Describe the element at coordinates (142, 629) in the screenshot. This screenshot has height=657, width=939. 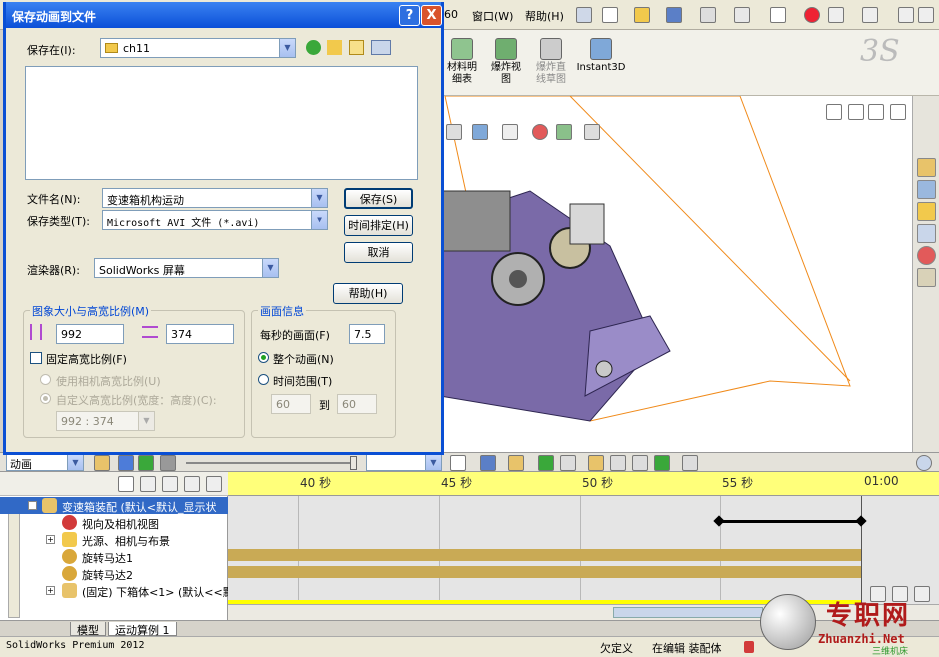
I see `tab-motion-study-1: 运动算例 1` at that location.